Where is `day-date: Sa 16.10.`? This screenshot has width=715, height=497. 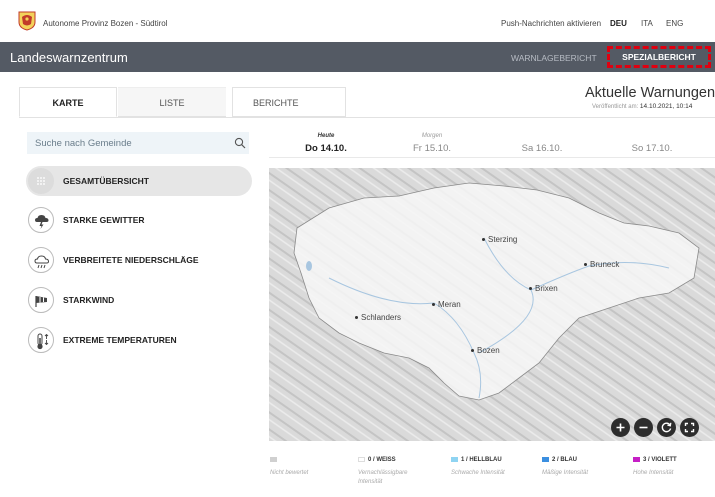
day-date: Sa 16.10. is located at coordinates (542, 148).